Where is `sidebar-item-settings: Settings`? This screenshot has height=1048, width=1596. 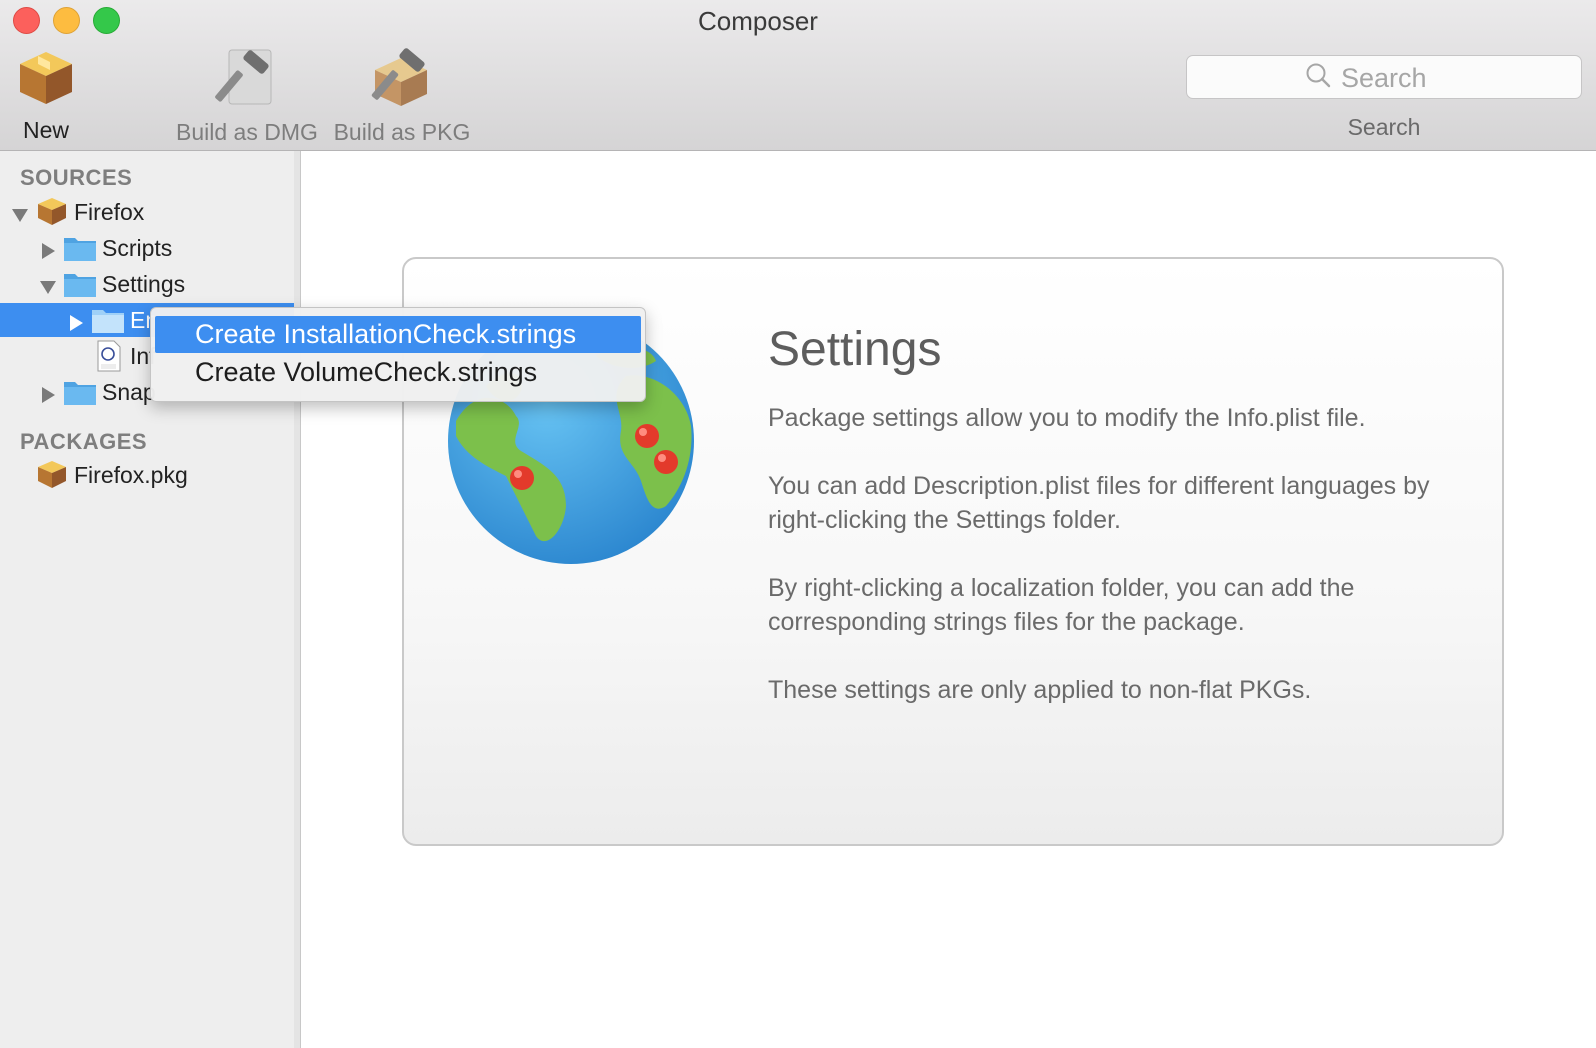
sidebar-item-settings: Settings is located at coordinates (147, 284).